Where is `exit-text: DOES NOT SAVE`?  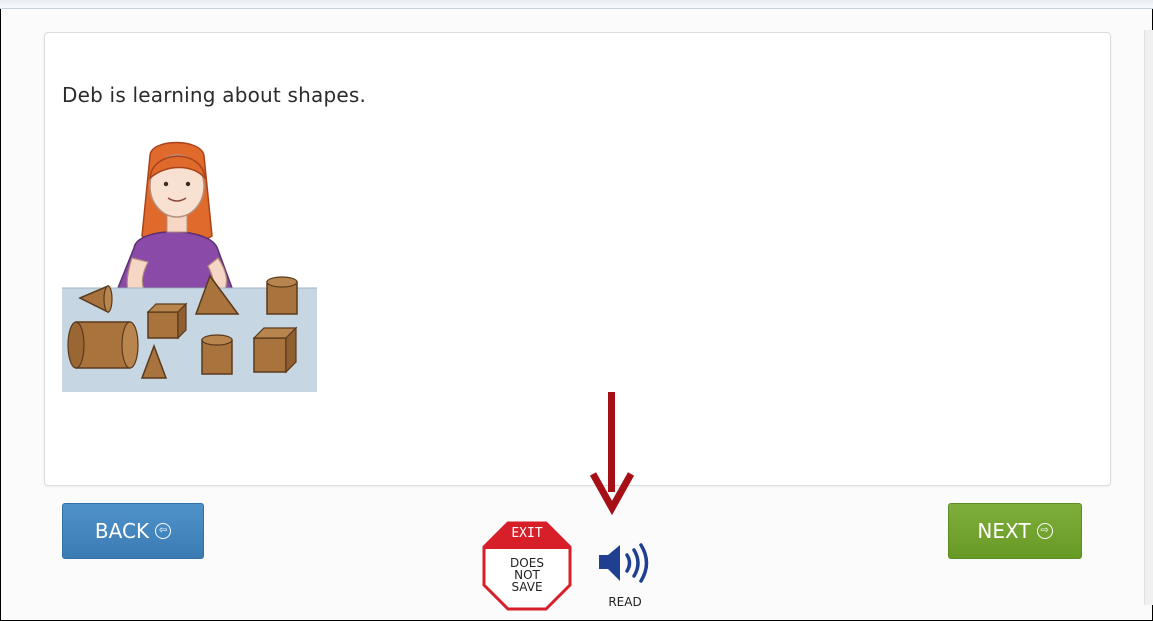 exit-text: DOES NOT SAVE is located at coordinates (527, 575).